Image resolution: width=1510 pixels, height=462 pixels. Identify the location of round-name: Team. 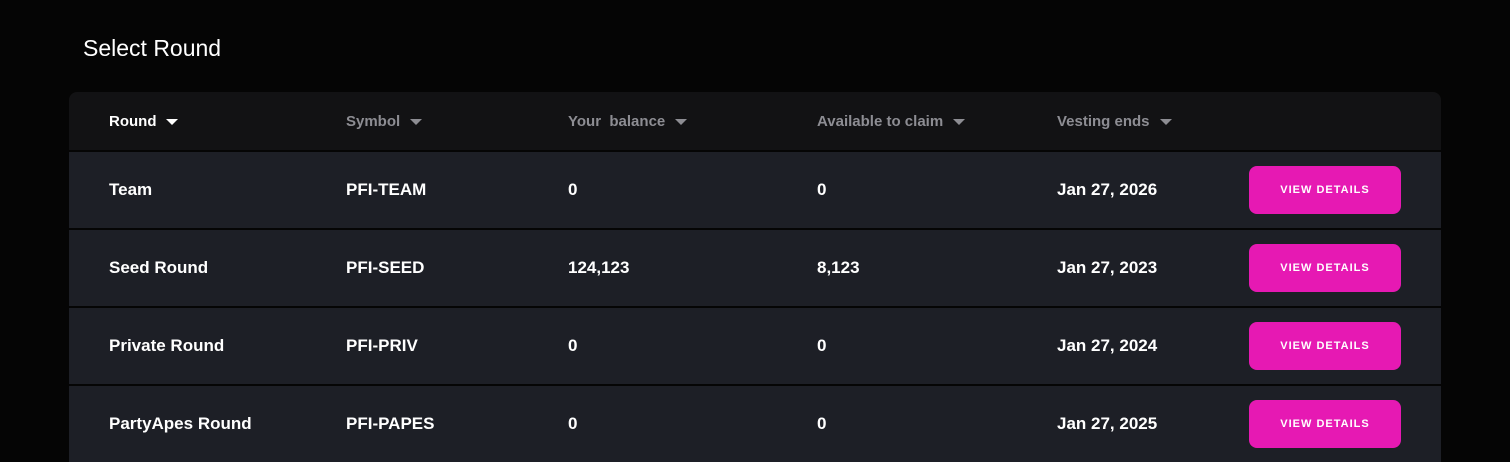
(131, 189).